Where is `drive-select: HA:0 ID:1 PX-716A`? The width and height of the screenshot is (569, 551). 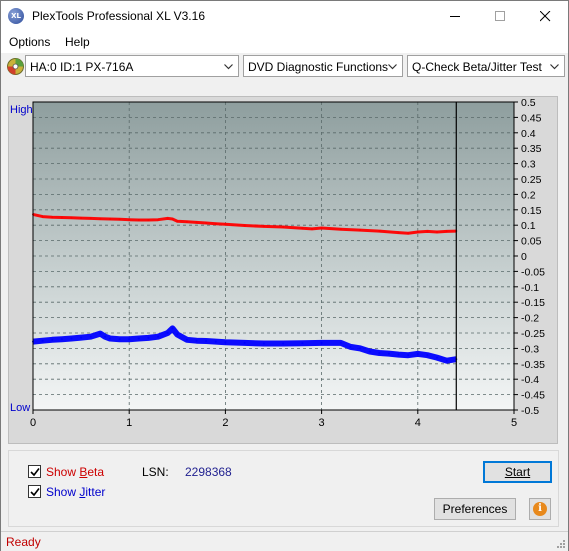
drive-select: HA:0 ID:1 PX-716A is located at coordinates (132, 66).